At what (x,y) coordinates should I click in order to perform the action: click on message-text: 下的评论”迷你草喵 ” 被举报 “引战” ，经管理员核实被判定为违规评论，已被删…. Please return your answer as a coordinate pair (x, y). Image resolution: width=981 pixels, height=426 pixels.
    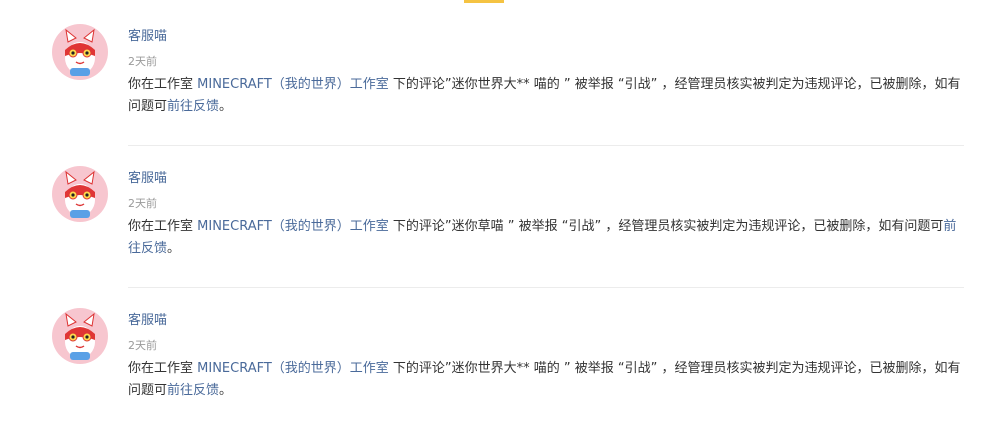
    Looking at the image, I should click on (666, 226).